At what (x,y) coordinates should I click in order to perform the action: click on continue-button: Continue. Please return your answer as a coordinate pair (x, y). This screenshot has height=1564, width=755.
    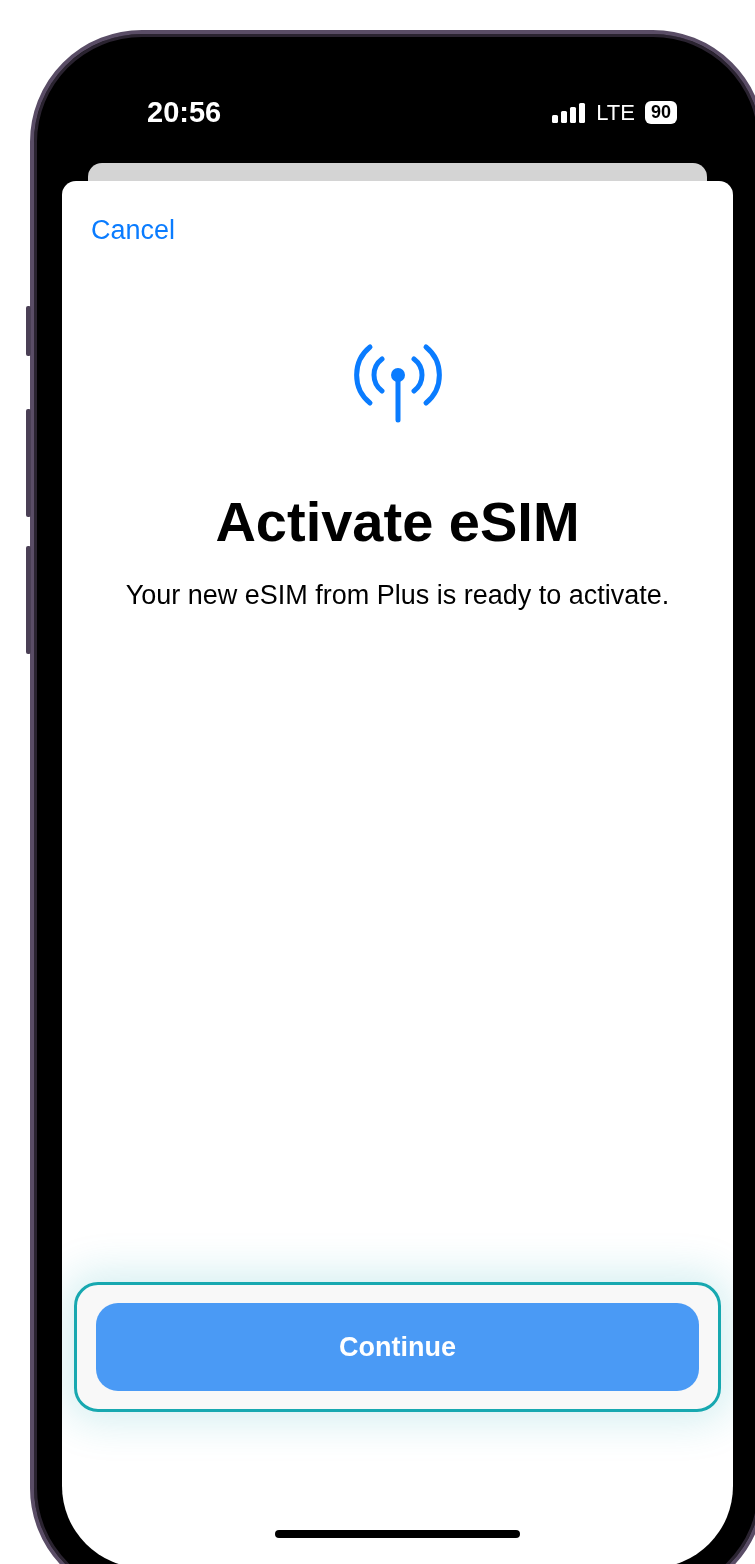
    Looking at the image, I should click on (397, 1347).